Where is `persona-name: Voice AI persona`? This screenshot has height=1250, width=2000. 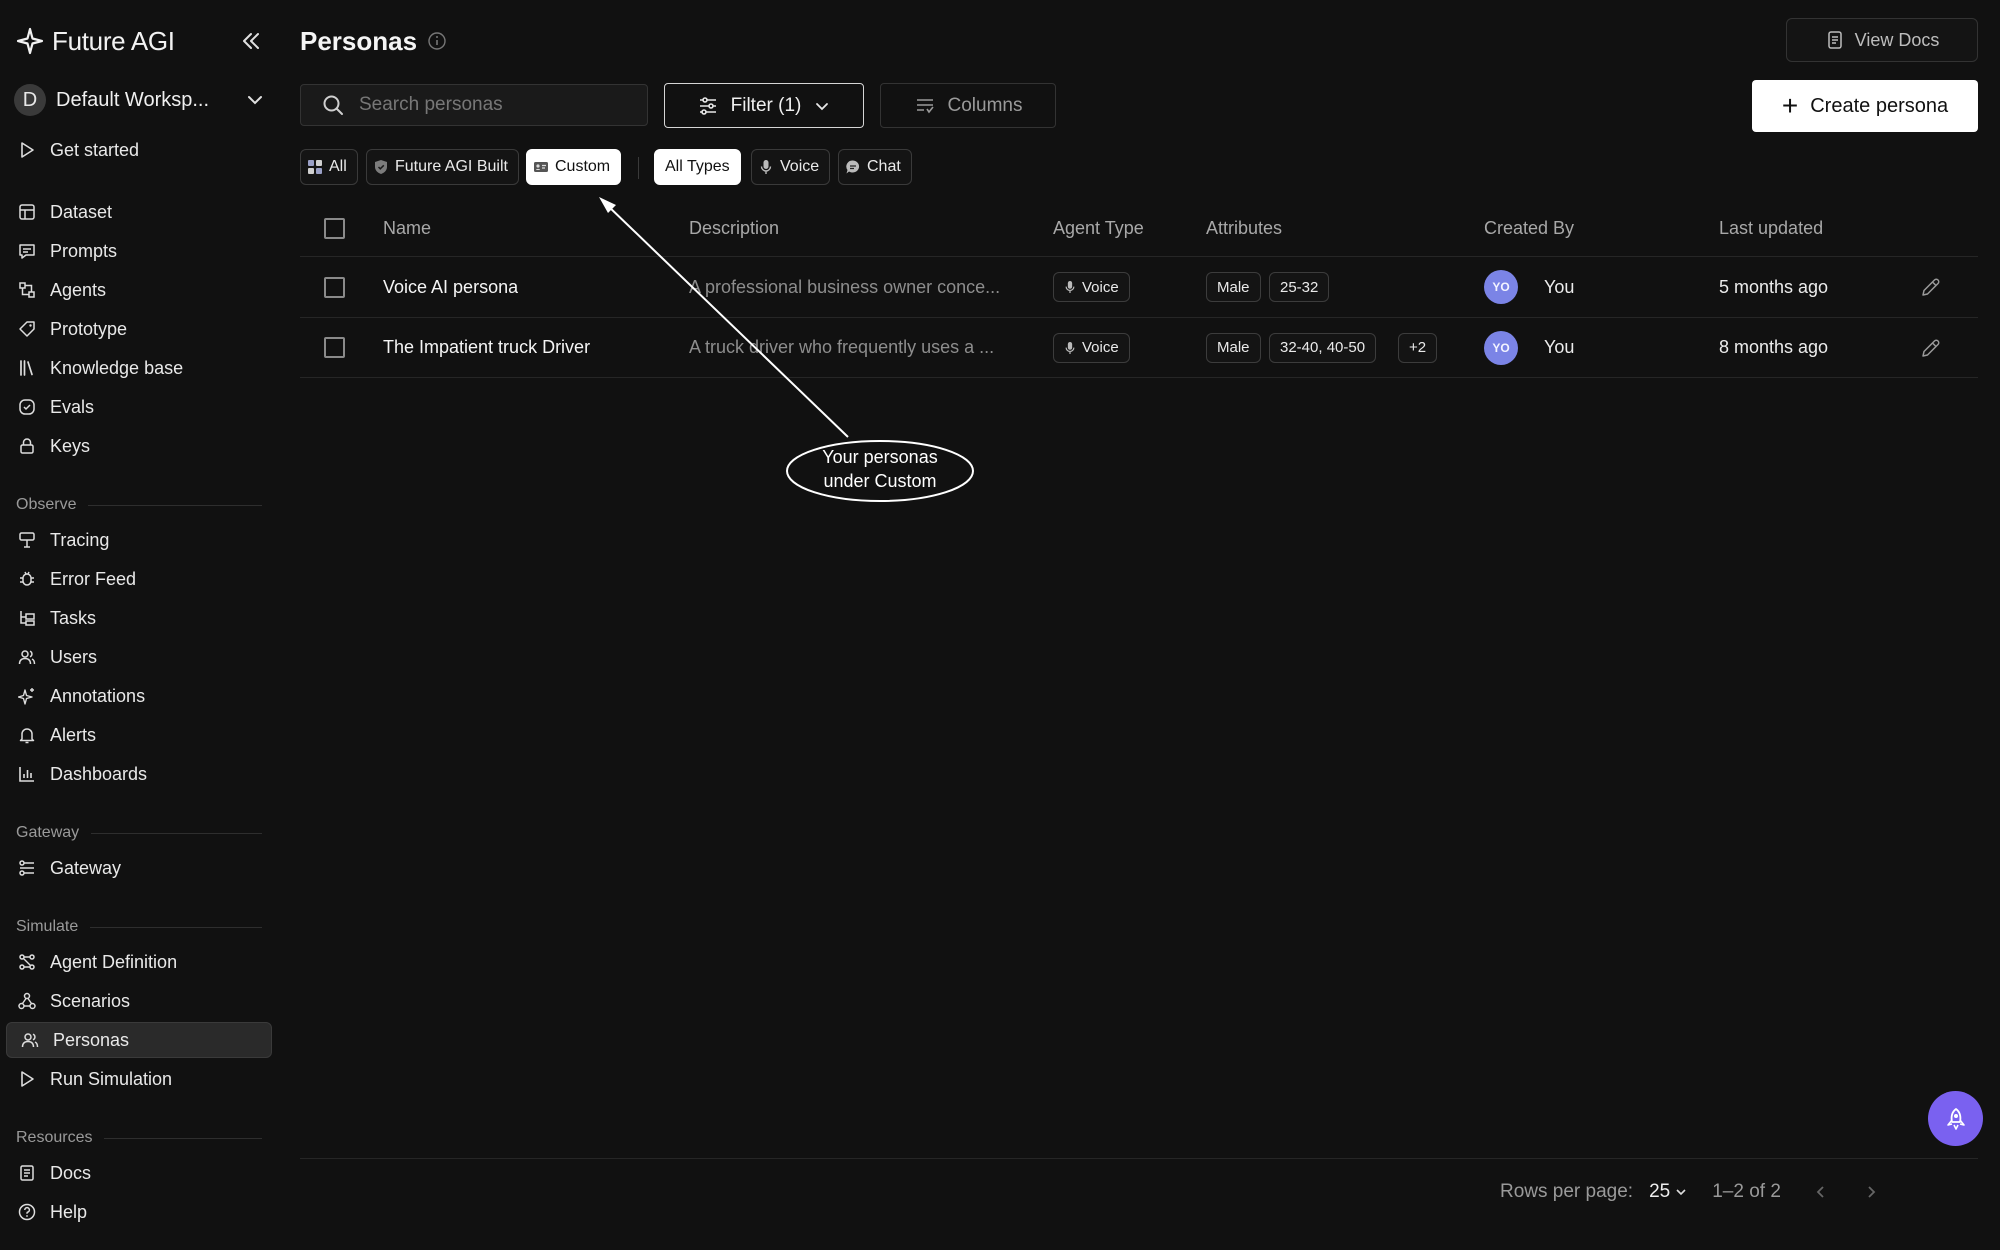
persona-name: Voice AI persona is located at coordinates (451, 286).